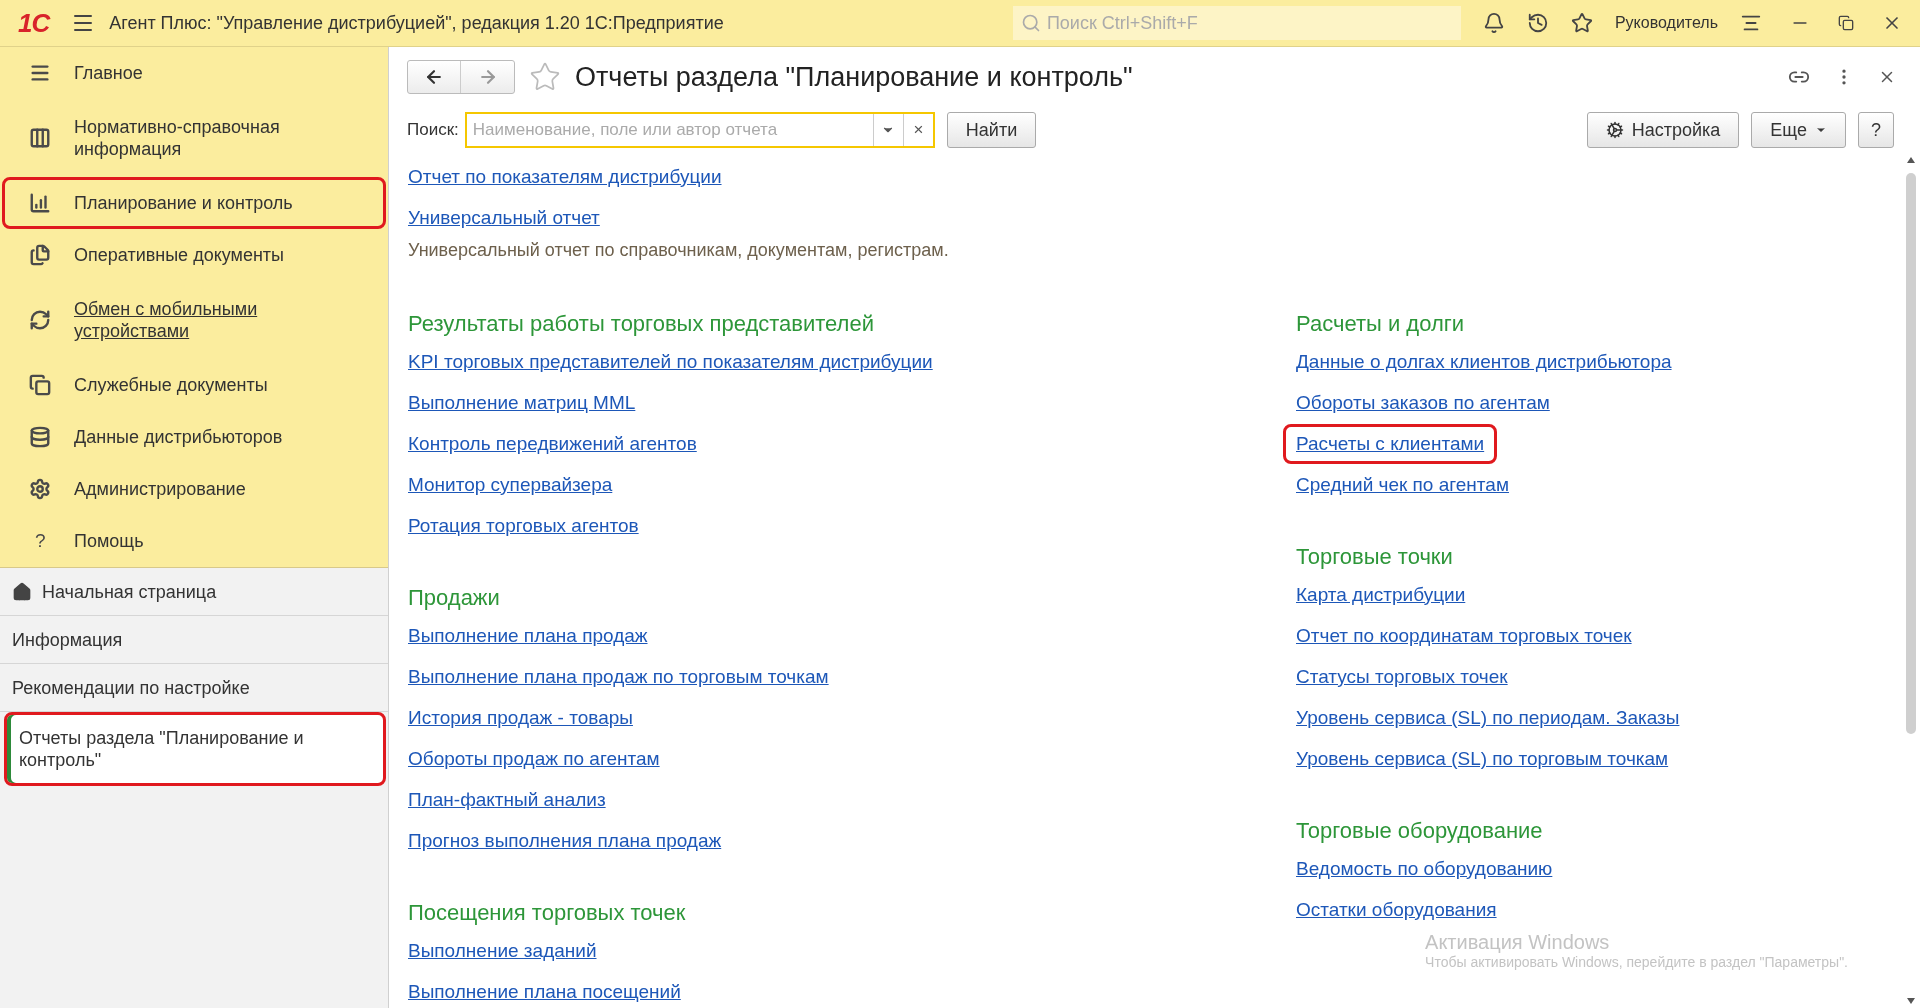 This screenshot has width=1920, height=1008. I want to click on columns-icon, so click(40, 138).